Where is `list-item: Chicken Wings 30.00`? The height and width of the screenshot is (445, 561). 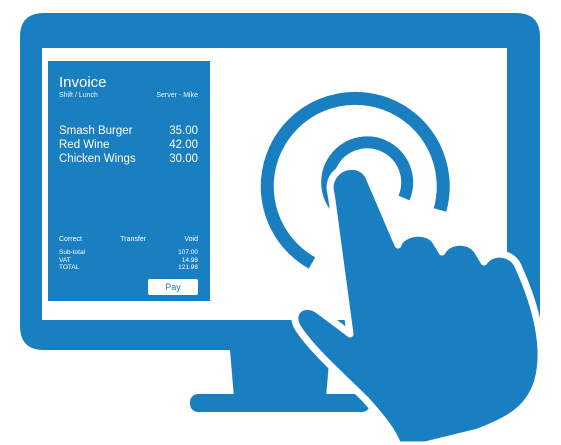
list-item: Chicken Wings 30.00 is located at coordinates (128, 159).